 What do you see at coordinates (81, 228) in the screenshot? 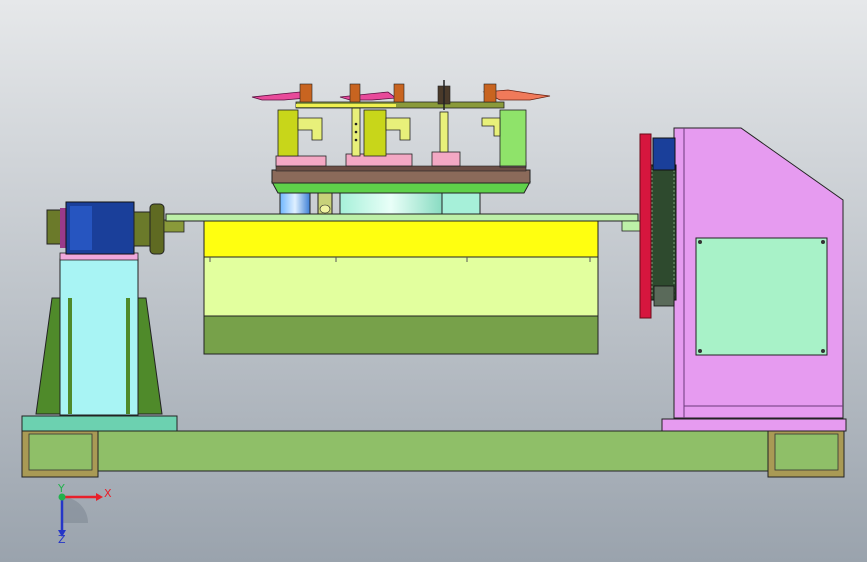
I see `left-motor-highlight` at bounding box center [81, 228].